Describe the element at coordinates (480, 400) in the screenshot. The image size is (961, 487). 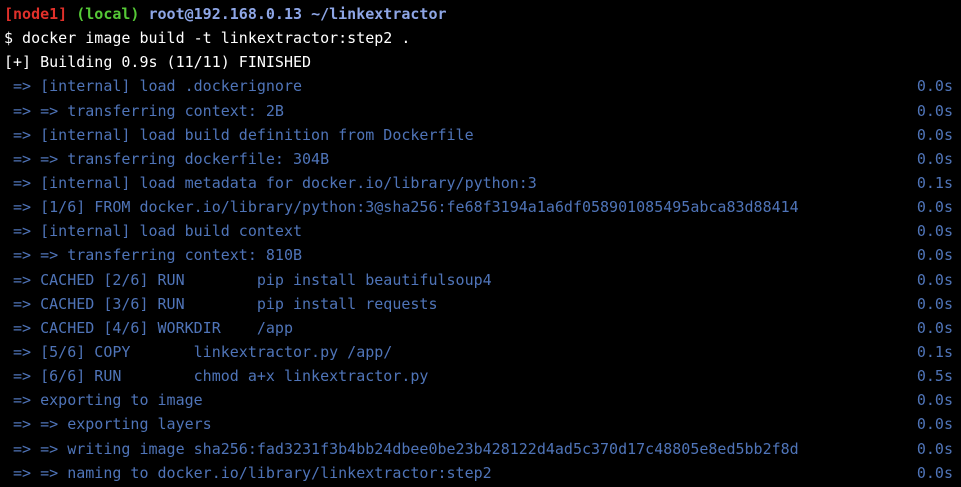
I see `build-step-line: => exporting to image 0.0s` at that location.